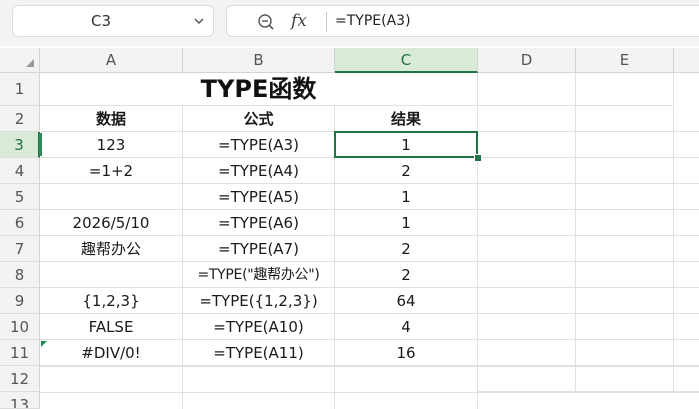 The height and width of the screenshot is (409, 699). What do you see at coordinates (111, 60) in the screenshot?
I see `column-header-a: A` at bounding box center [111, 60].